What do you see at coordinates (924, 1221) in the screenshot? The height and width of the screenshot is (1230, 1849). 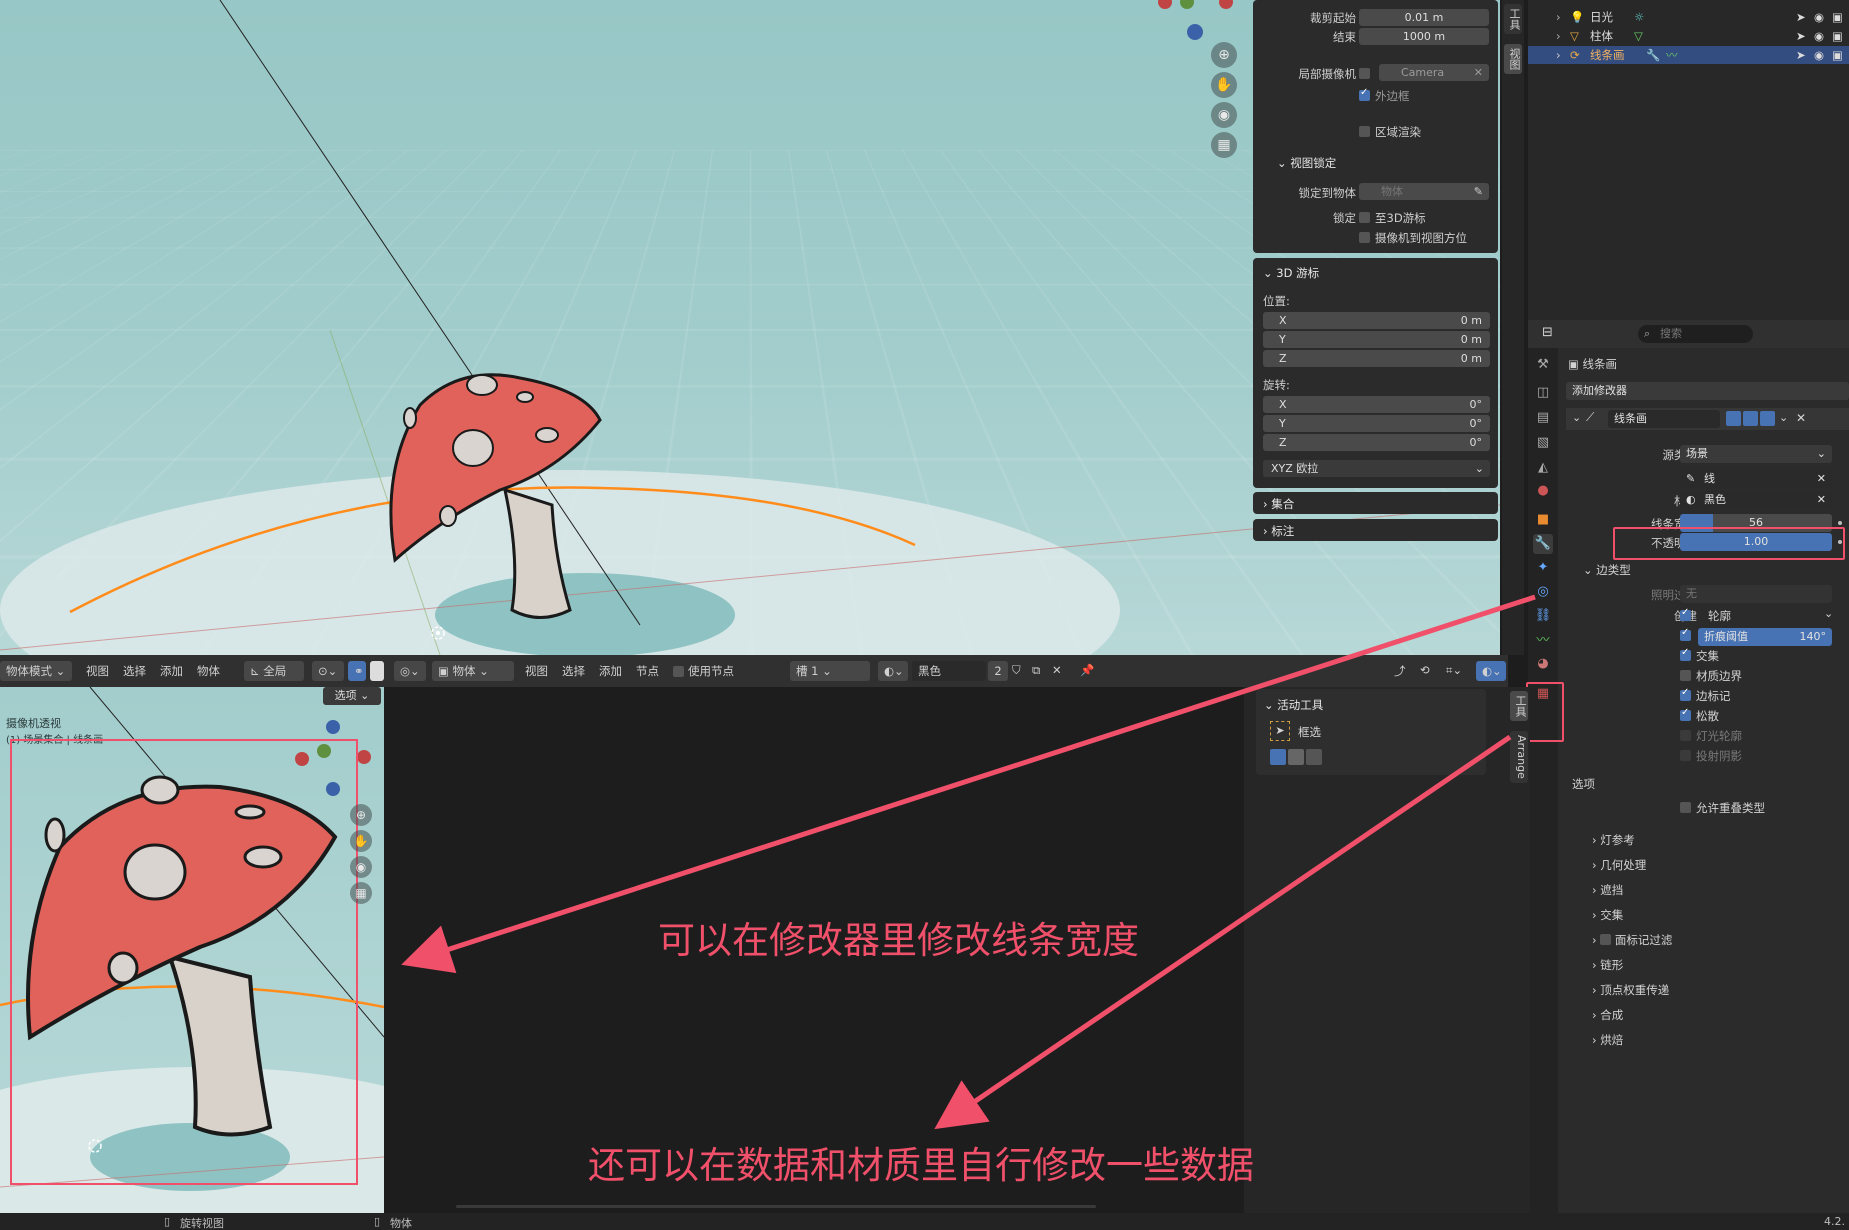 I see `status-bar: ▯ 旋转视图 ▯ 物体 4.2.` at bounding box center [924, 1221].